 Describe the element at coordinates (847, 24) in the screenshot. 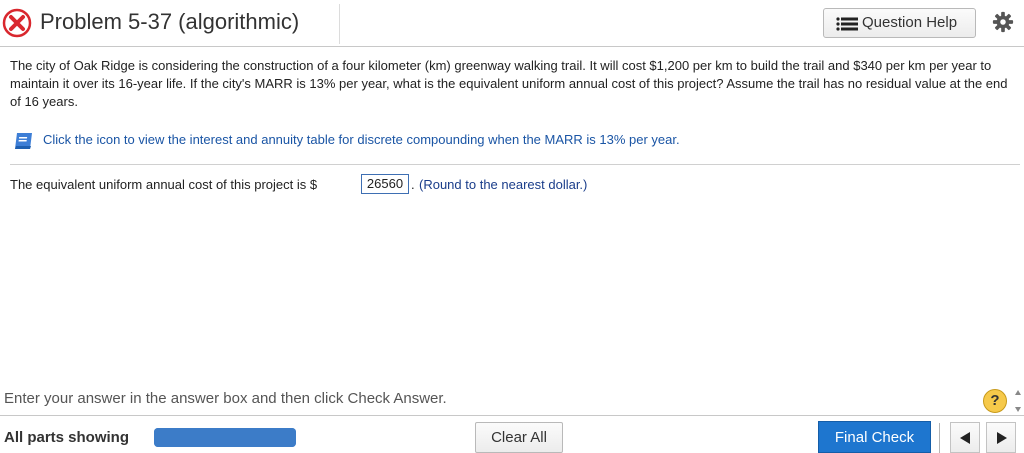

I see `list-icon` at that location.